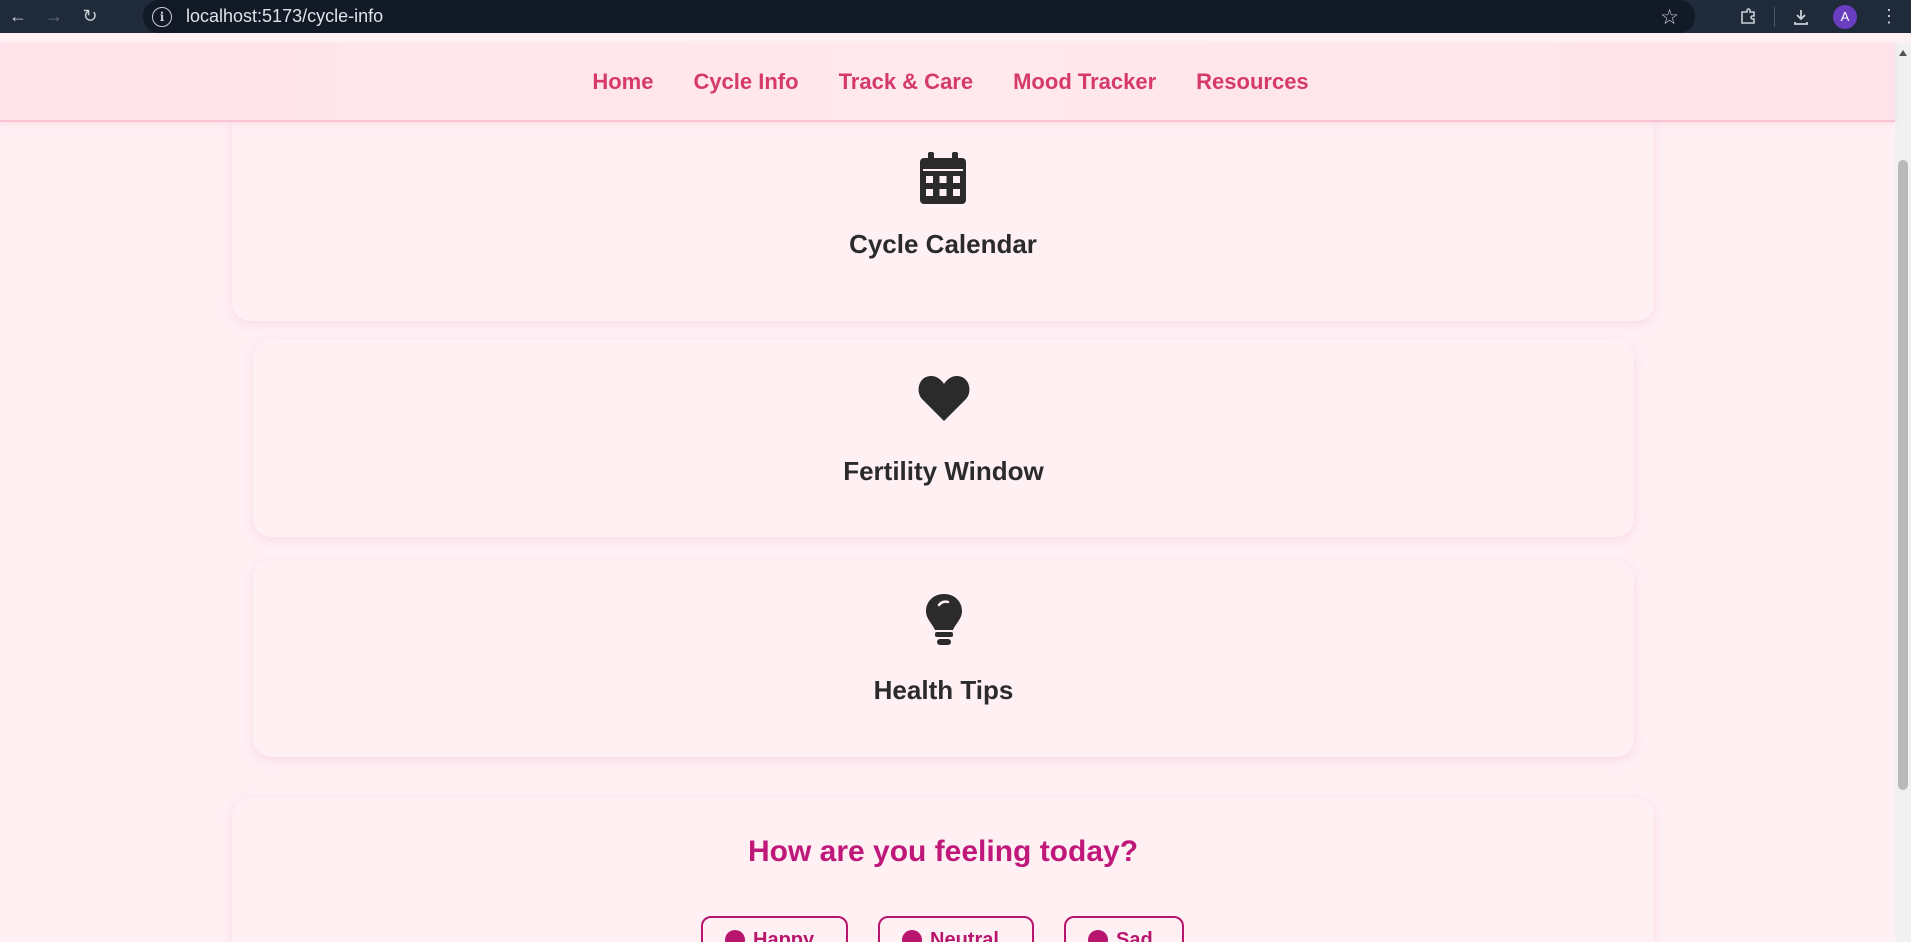  Describe the element at coordinates (919, 16) in the screenshot. I see `address-bar: i localhost:5173/cycle-info ☆` at that location.